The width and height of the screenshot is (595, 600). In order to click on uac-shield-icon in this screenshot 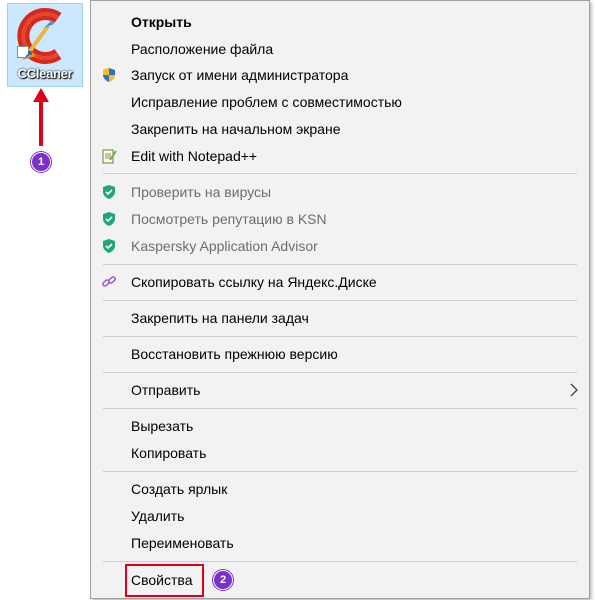, I will do `click(109, 75)`.